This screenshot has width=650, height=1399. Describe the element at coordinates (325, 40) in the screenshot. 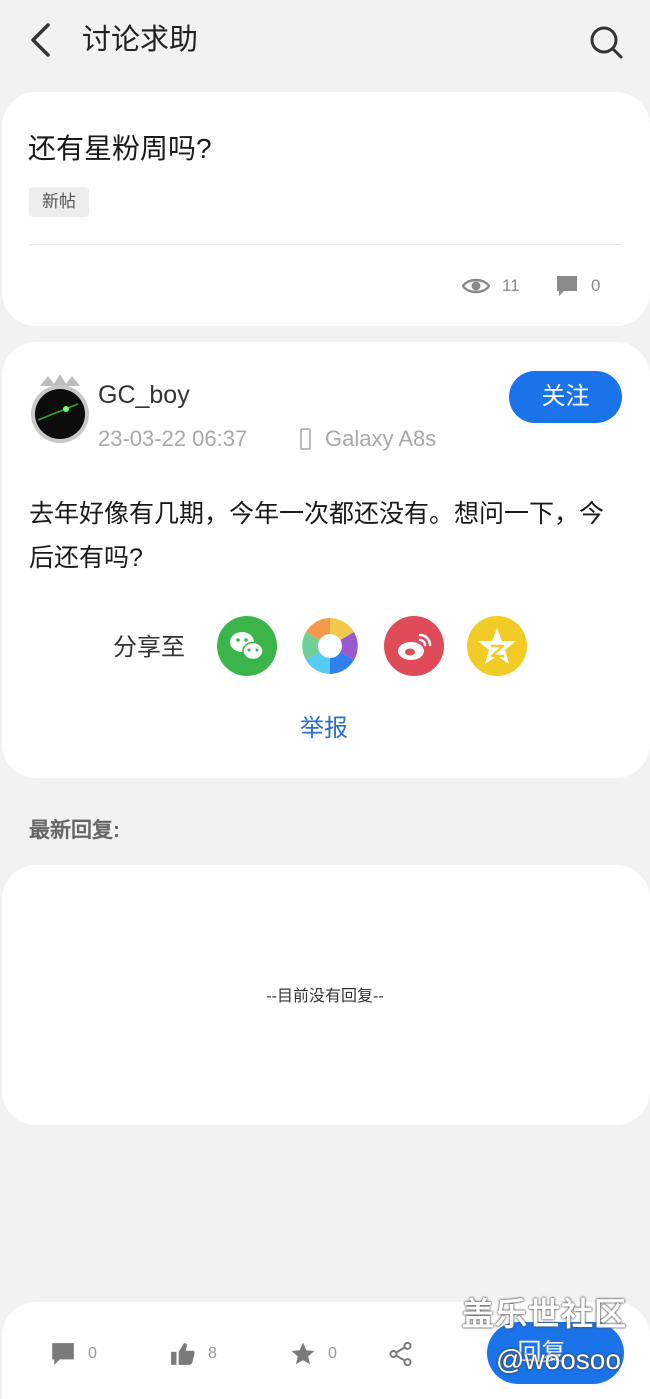

I see `top-bar: 讨论求助` at that location.